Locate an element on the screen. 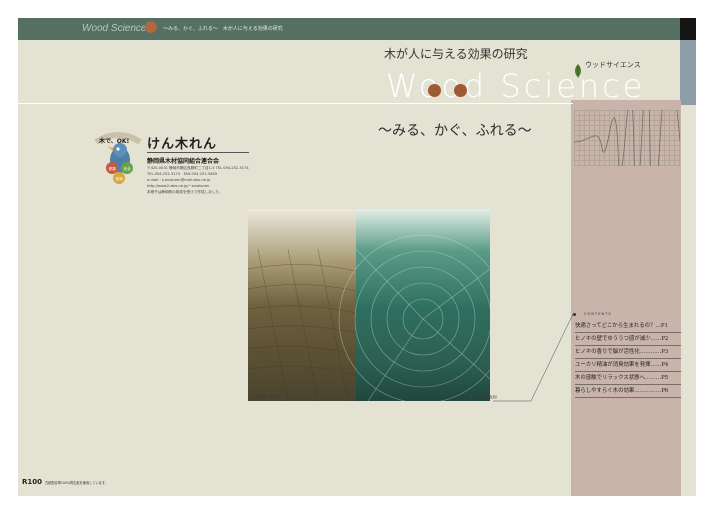  mascot-label: 安全 is located at coordinates (128, 168).